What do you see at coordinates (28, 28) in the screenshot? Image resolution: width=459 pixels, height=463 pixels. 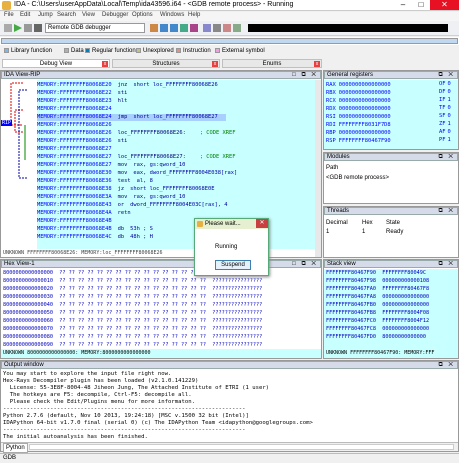 I see `pause-process-icon` at bounding box center [28, 28].